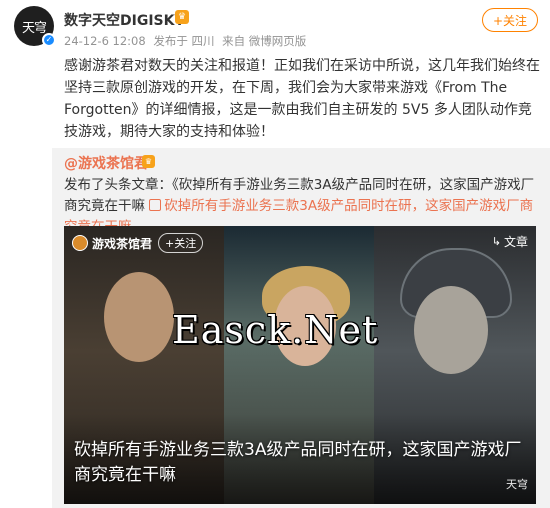  I want to click on verified-badge-icon: ✓, so click(49, 40).